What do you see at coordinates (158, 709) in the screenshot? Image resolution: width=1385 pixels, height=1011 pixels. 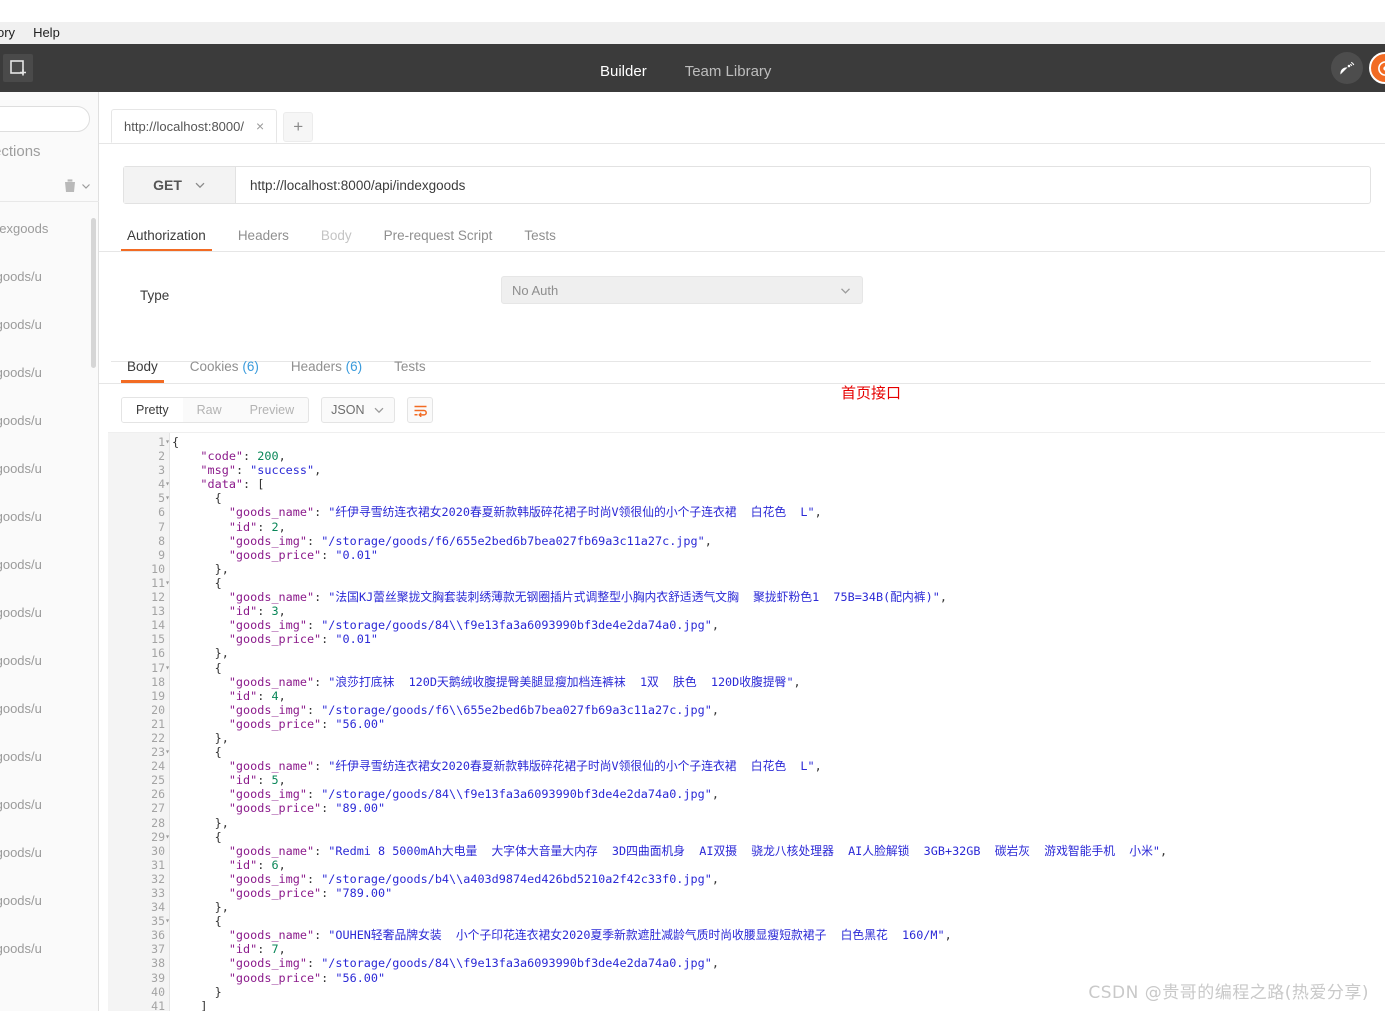 I see `line-number: 20` at bounding box center [158, 709].